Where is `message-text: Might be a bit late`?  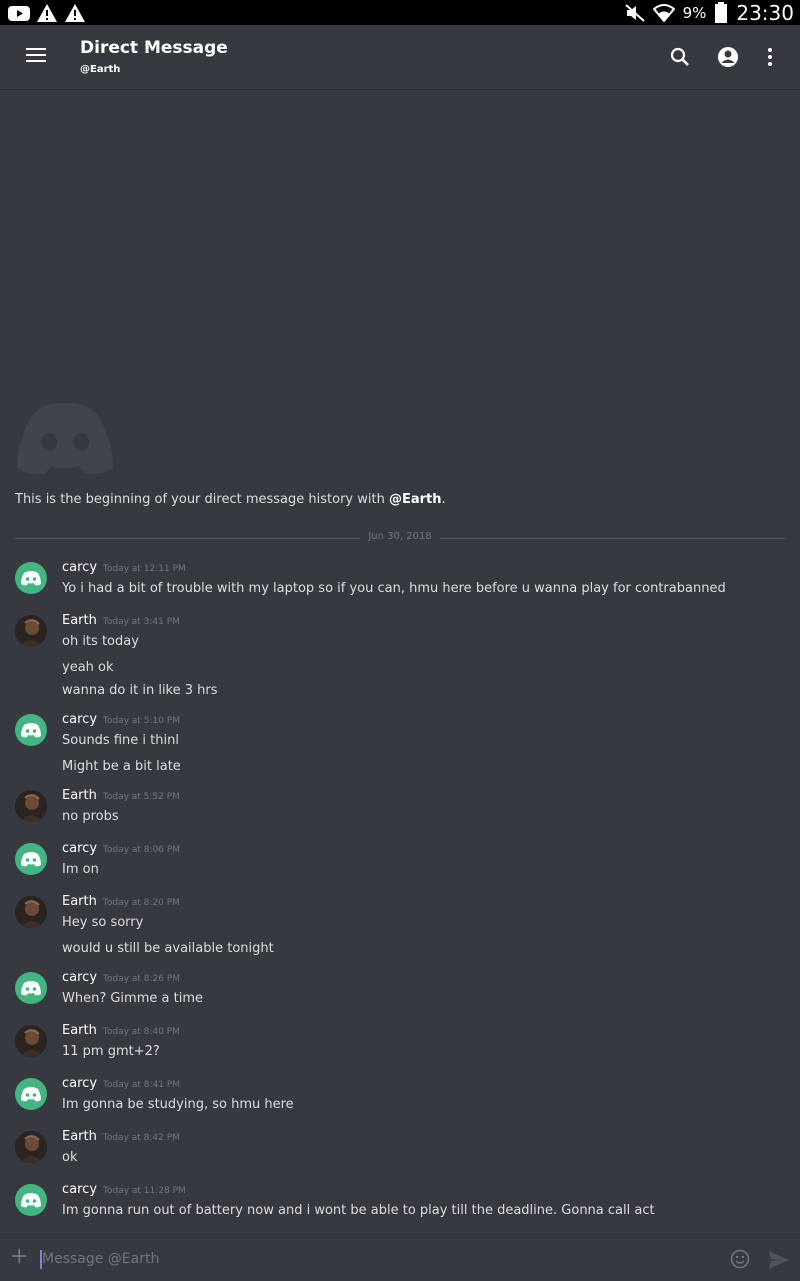 message-text: Might be a bit late is located at coordinates (121, 766).